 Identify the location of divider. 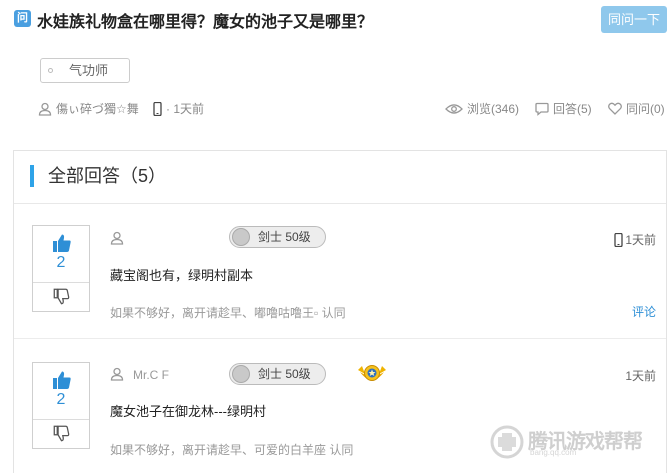
(340, 338).